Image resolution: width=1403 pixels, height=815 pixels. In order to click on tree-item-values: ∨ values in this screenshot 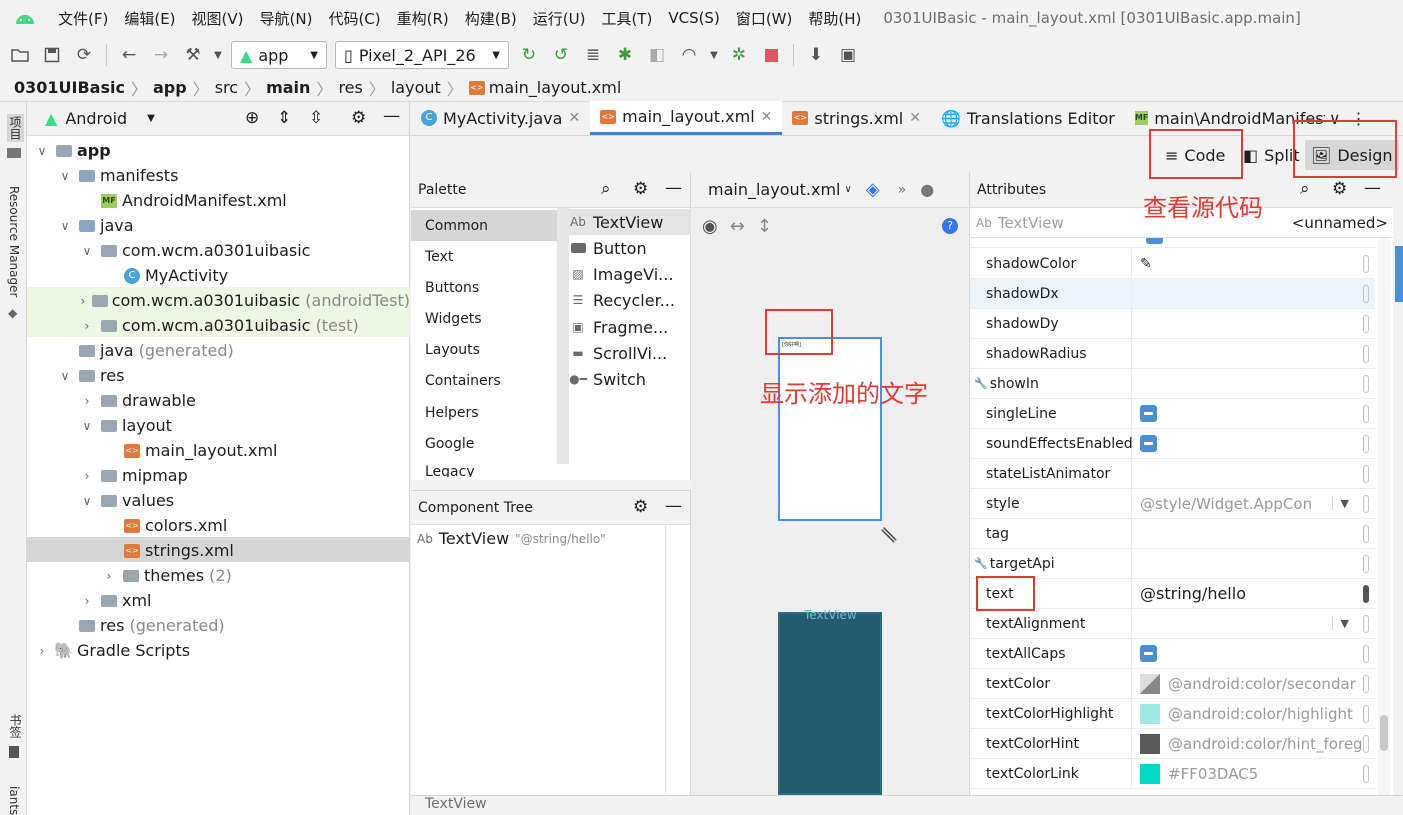, I will do `click(218, 500)`.